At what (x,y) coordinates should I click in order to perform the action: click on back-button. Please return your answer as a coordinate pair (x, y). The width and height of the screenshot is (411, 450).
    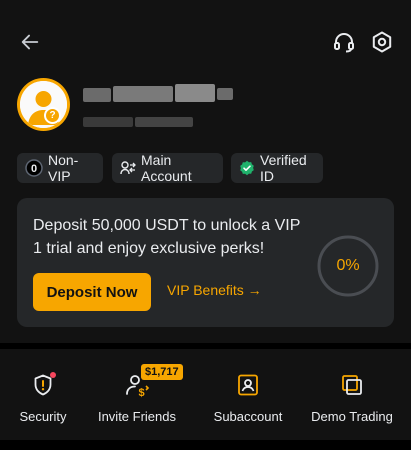
    Looking at the image, I should click on (30, 42).